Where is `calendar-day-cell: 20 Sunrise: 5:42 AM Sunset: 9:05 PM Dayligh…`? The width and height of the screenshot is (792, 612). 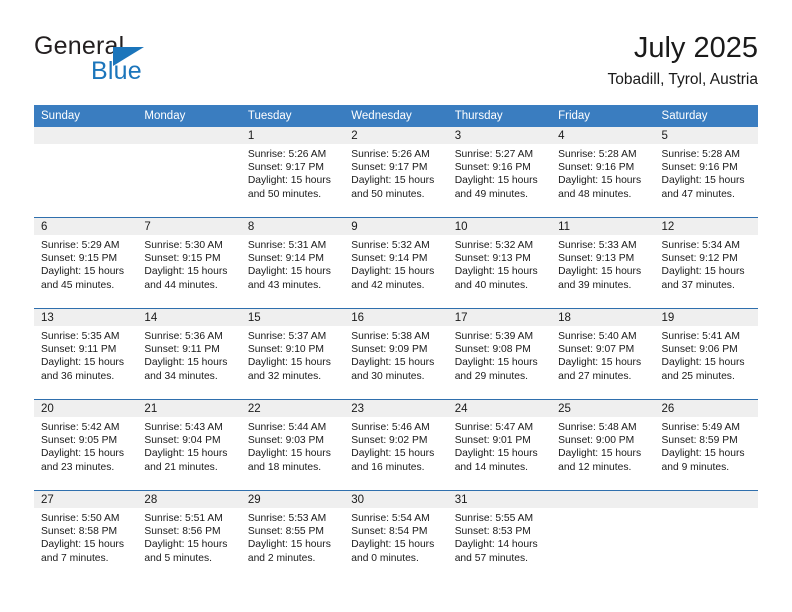
calendar-day-cell: 20 Sunrise: 5:42 AM Sunset: 9:05 PM Dayligh… is located at coordinates (86, 445).